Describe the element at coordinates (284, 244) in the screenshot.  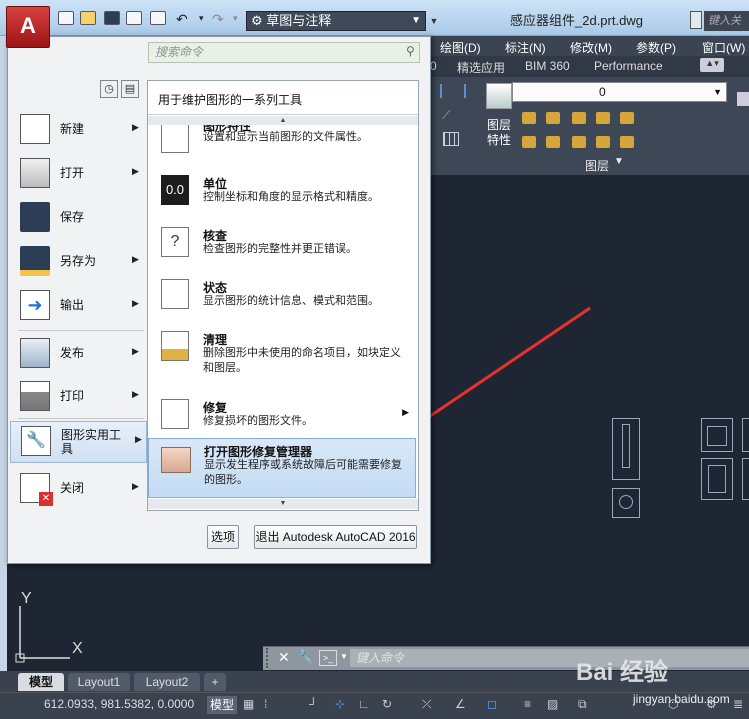
I see `submenu-item-audit: ? 核查 检查图形的完整性并更正错误。` at that location.